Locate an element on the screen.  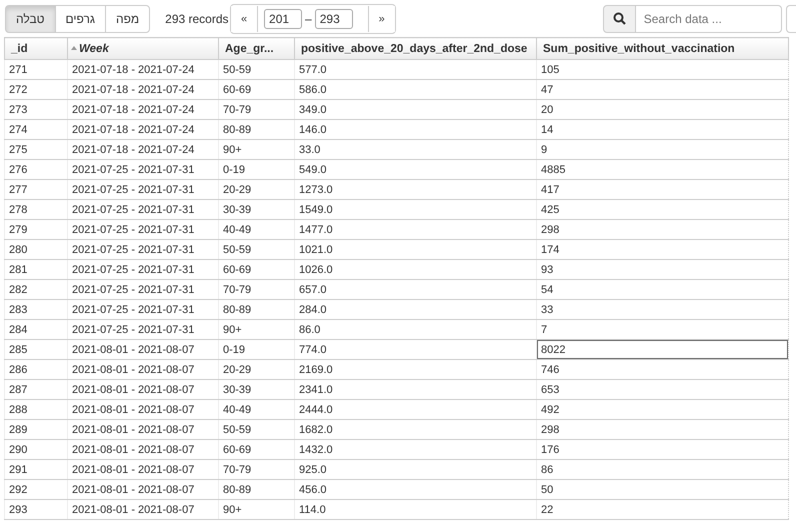
table-cell: 284 is located at coordinates (36, 330).